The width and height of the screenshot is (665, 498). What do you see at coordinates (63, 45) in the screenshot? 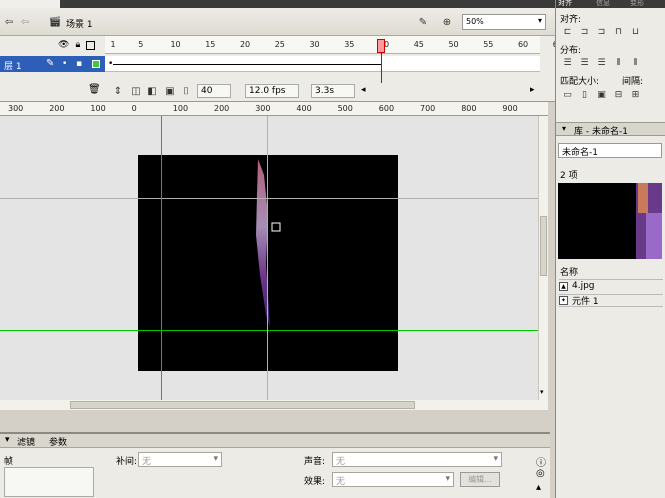
I see `eye-icon: 👁︎` at bounding box center [63, 45].